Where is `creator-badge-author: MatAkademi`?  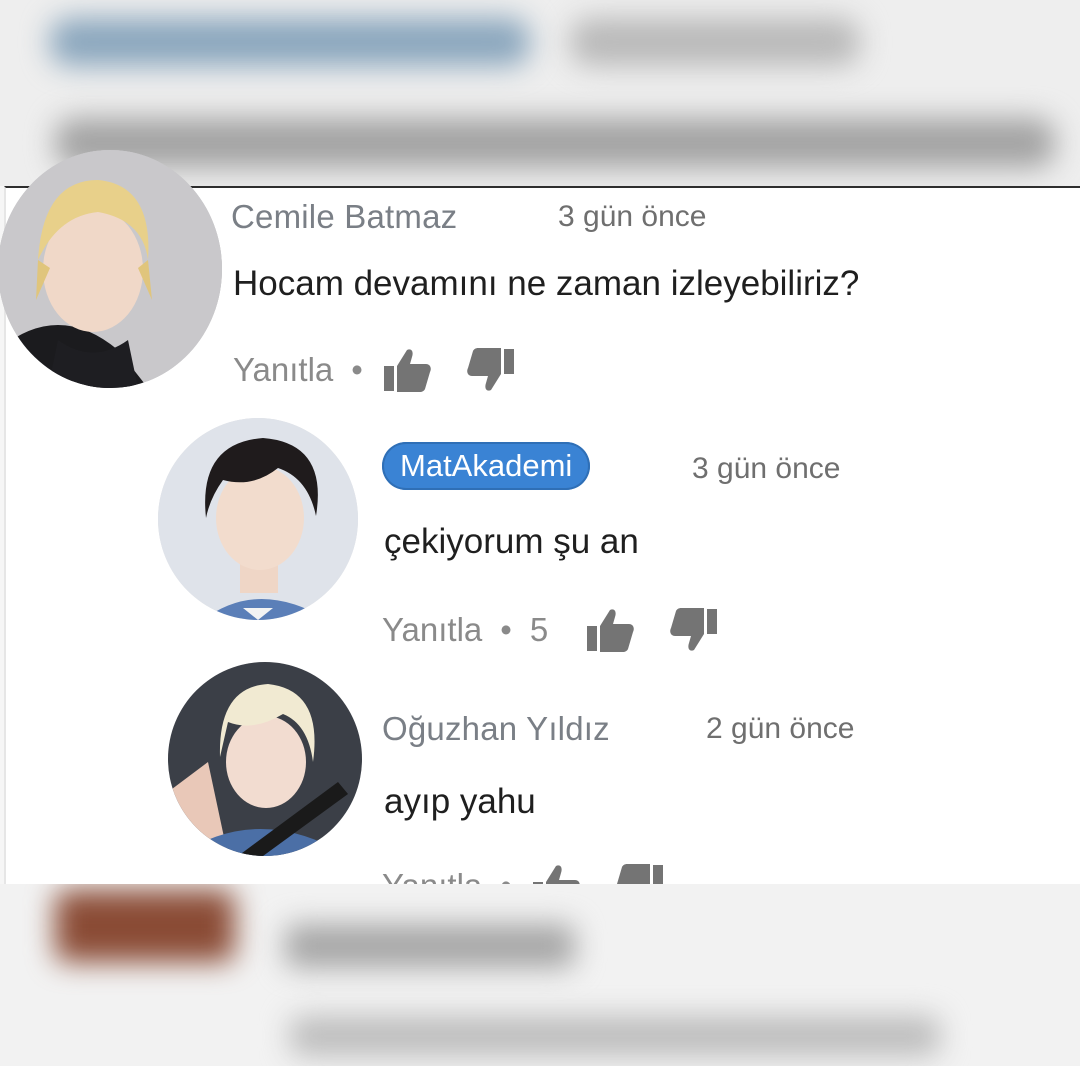 creator-badge-author: MatAkademi is located at coordinates (486, 466).